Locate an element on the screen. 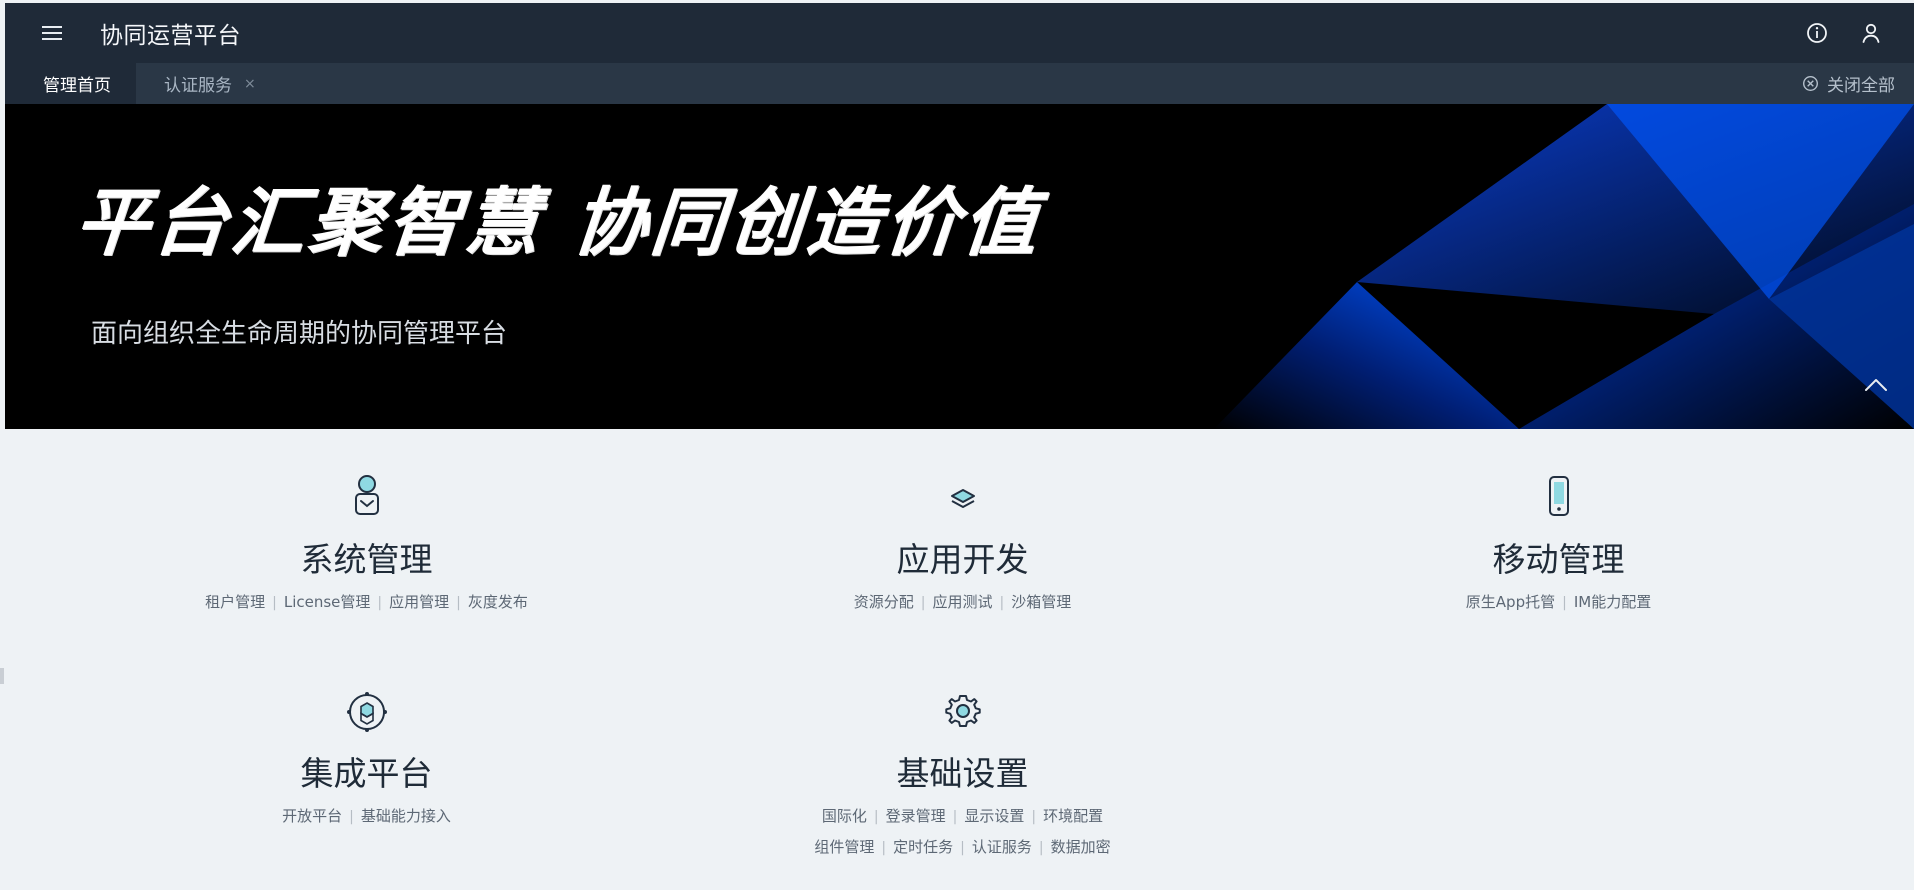  tab-label: 管理首页 is located at coordinates (77, 86).